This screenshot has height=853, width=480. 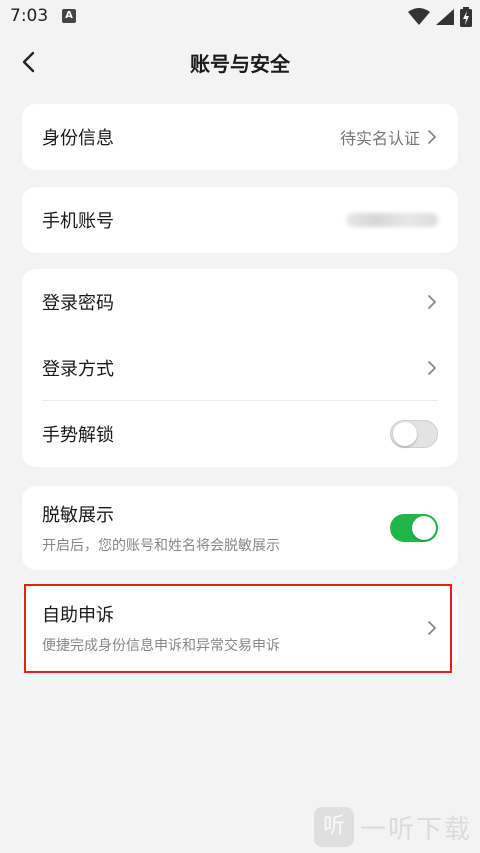 What do you see at coordinates (240, 434) in the screenshot?
I see `gesture-unlock-row: 手势解锁` at bounding box center [240, 434].